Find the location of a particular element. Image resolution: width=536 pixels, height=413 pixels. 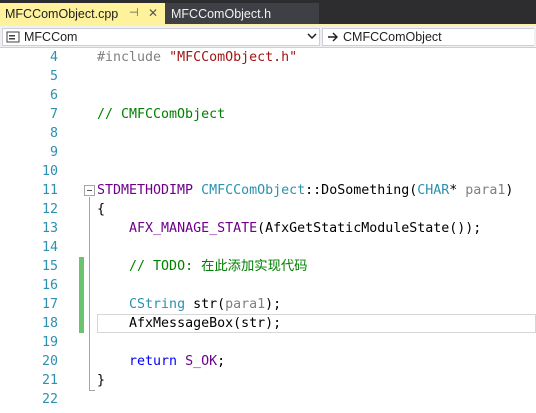

string-token: "MFCComObject.h" is located at coordinates (233, 57).